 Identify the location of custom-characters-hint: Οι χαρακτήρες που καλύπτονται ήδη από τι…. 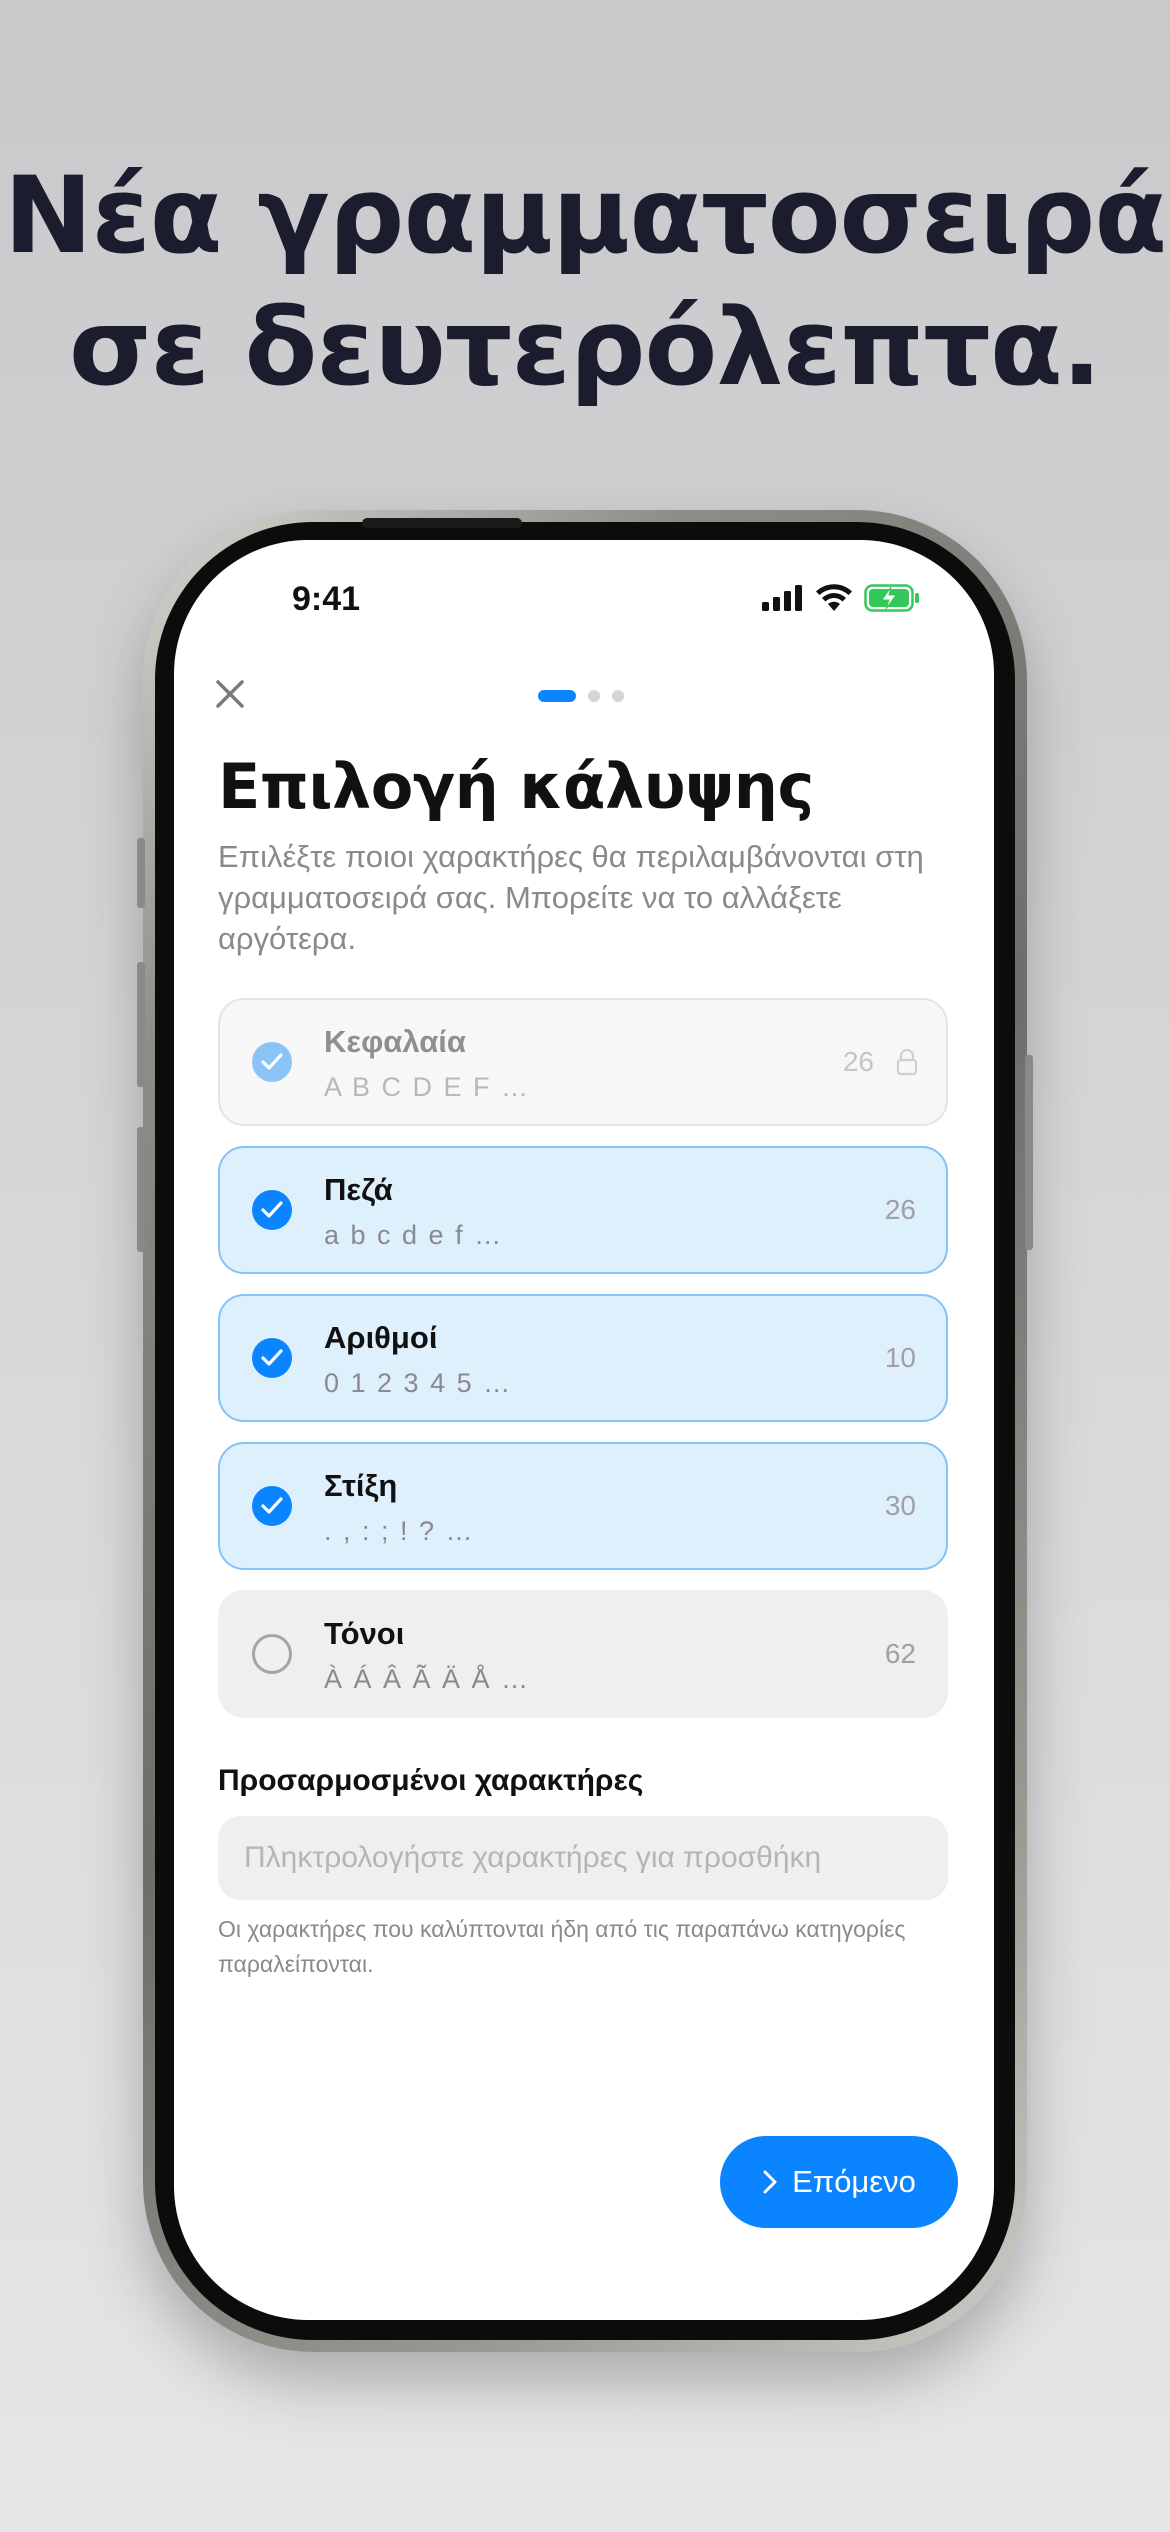
(562, 1946).